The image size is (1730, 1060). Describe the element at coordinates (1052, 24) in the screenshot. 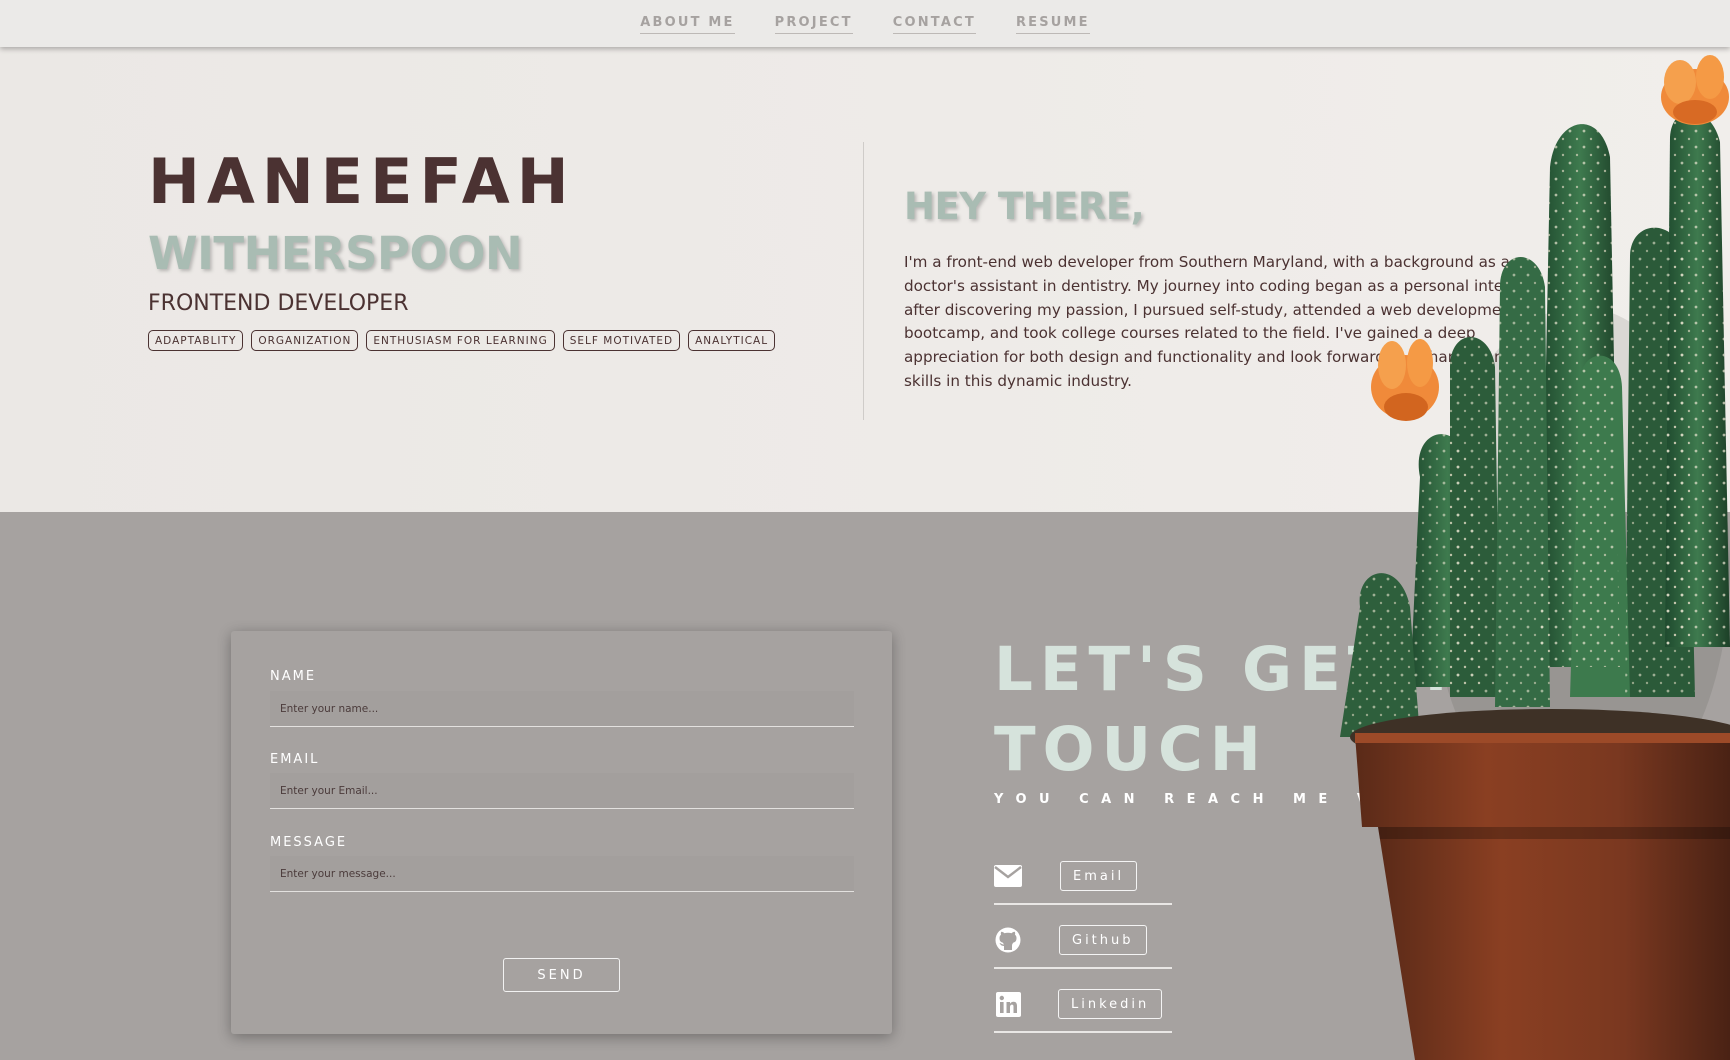

I see `nav-resume: RESUME` at that location.